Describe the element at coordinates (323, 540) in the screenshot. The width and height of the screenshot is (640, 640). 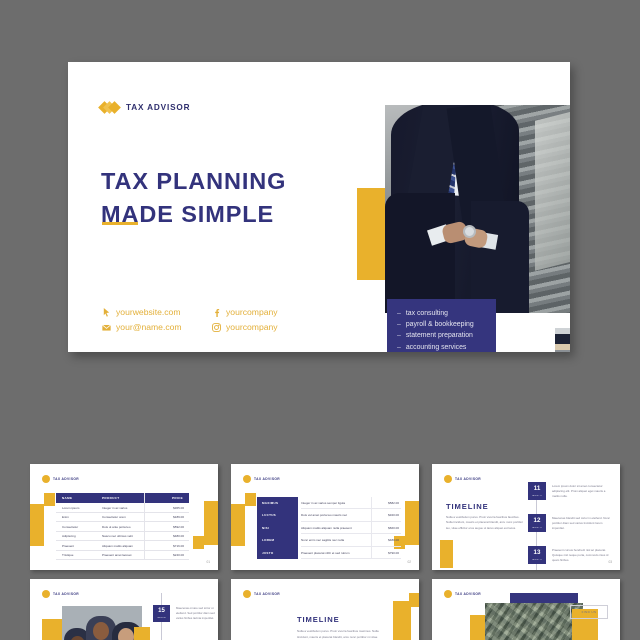
I see `cell-desc: Nunc enim nec sagittis nec nulla` at that location.